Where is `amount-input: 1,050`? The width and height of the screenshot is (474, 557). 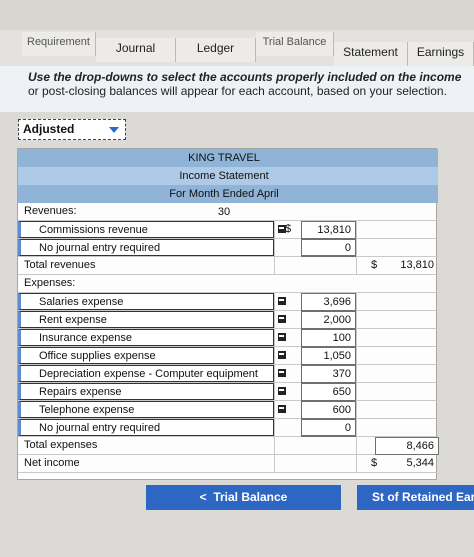 amount-input: 1,050 is located at coordinates (337, 356).